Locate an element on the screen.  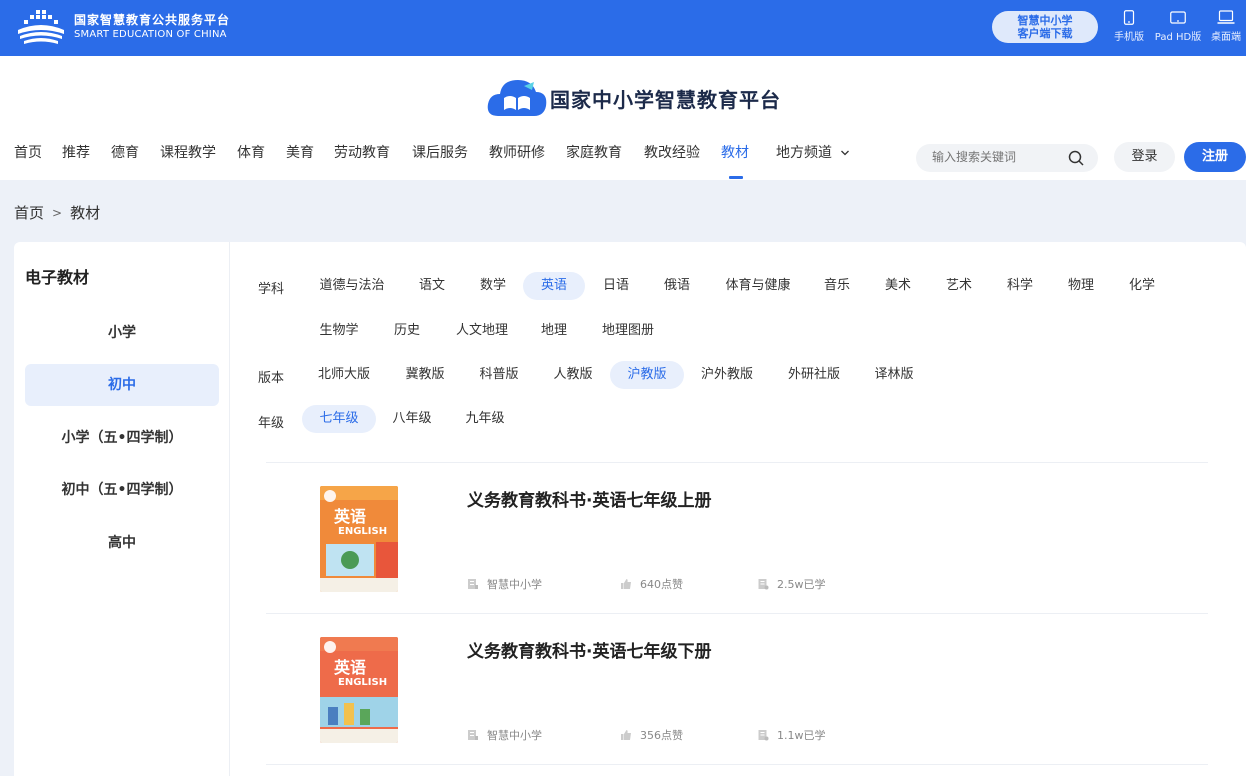
sidebar-item-junior: 初中 is located at coordinates (122, 385).